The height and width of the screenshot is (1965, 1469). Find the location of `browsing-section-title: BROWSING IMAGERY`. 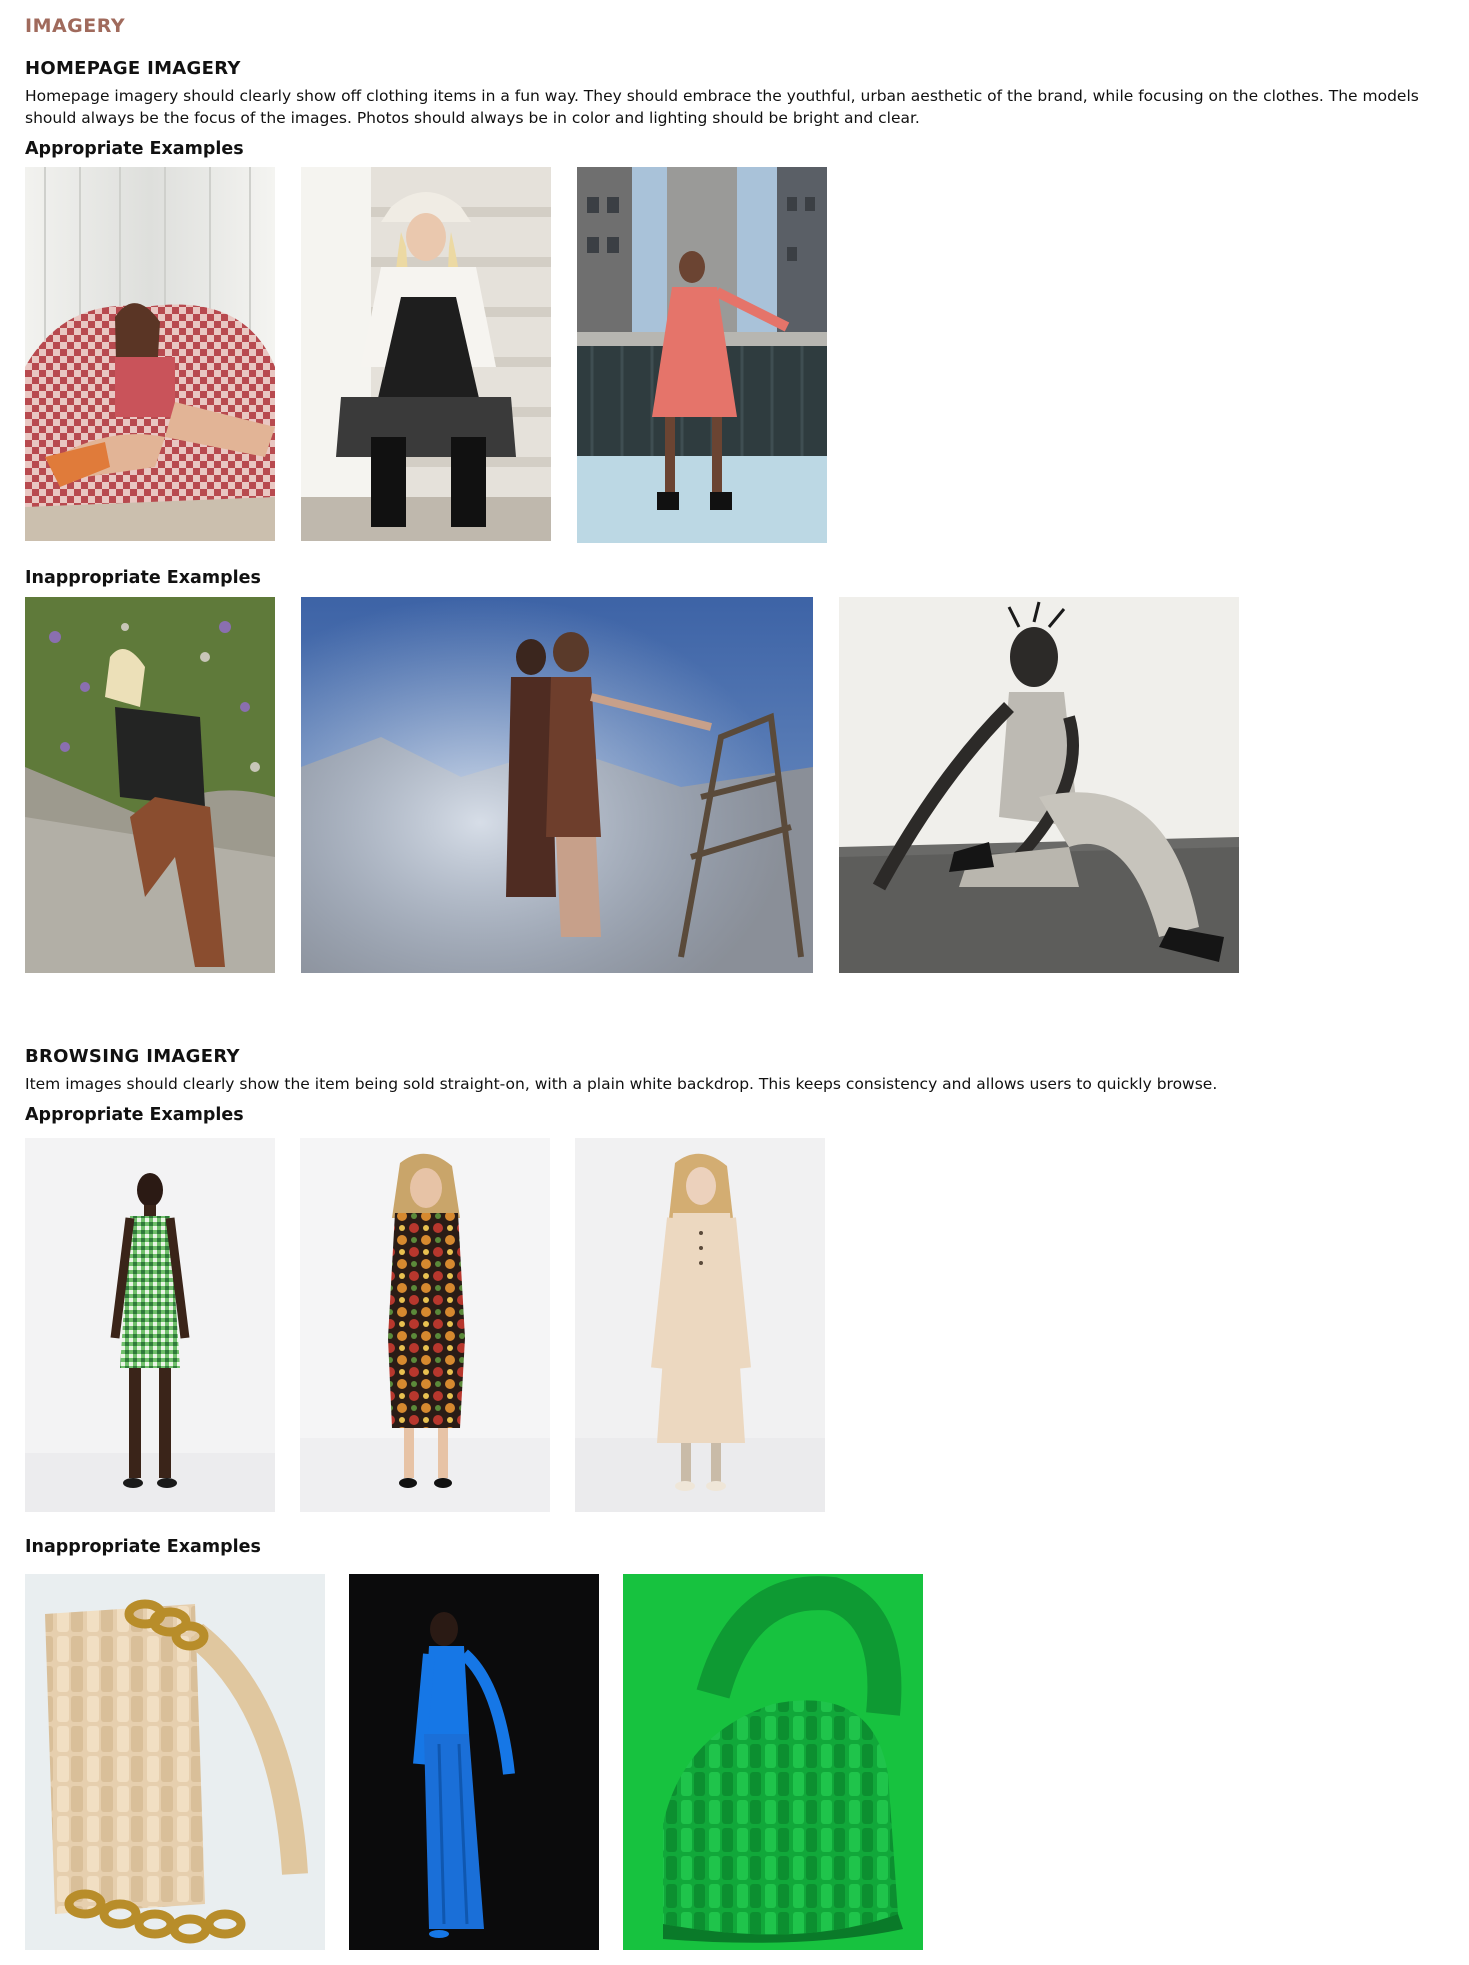

browsing-section-title: BROWSING IMAGERY is located at coordinates (132, 1056).